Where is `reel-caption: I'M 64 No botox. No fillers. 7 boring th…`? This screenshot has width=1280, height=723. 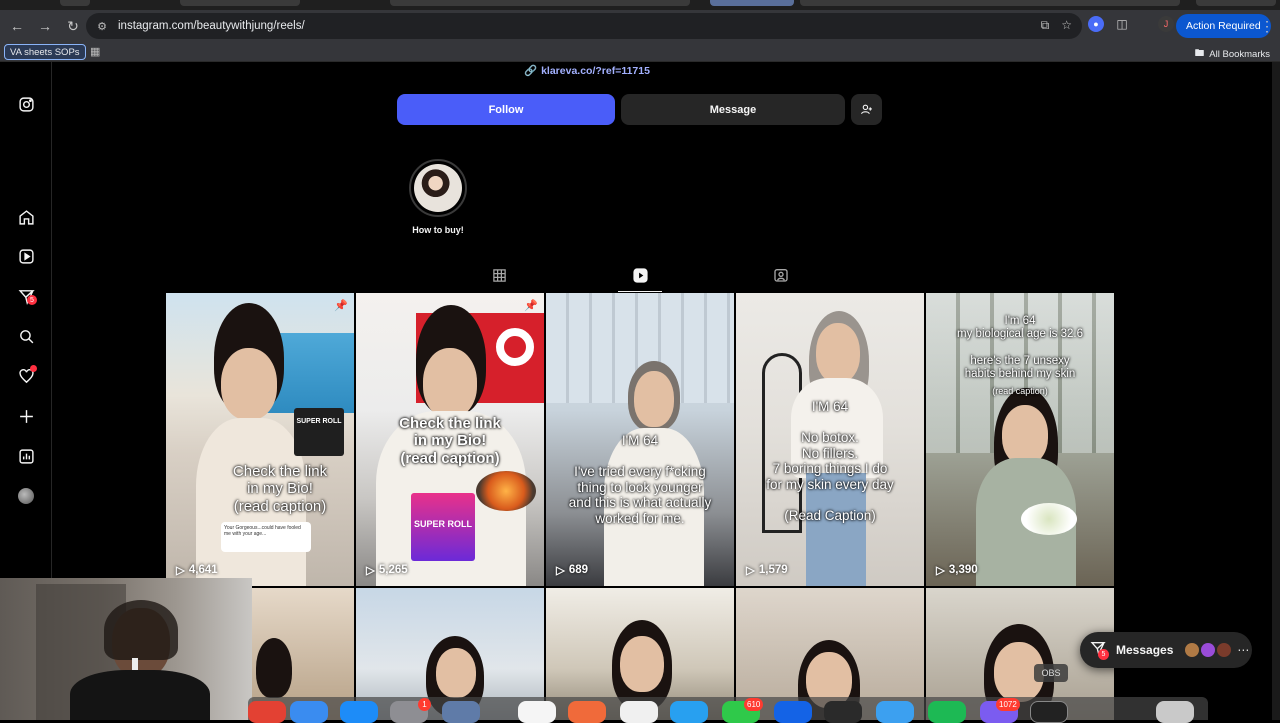 reel-caption: I'M 64 No botox. No fillers. 7 boring th… is located at coordinates (830, 461).